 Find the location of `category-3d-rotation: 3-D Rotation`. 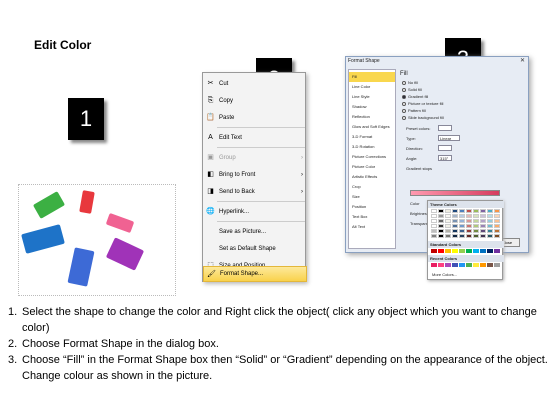

category-3d-rotation: 3-D Rotation is located at coordinates (372, 147).